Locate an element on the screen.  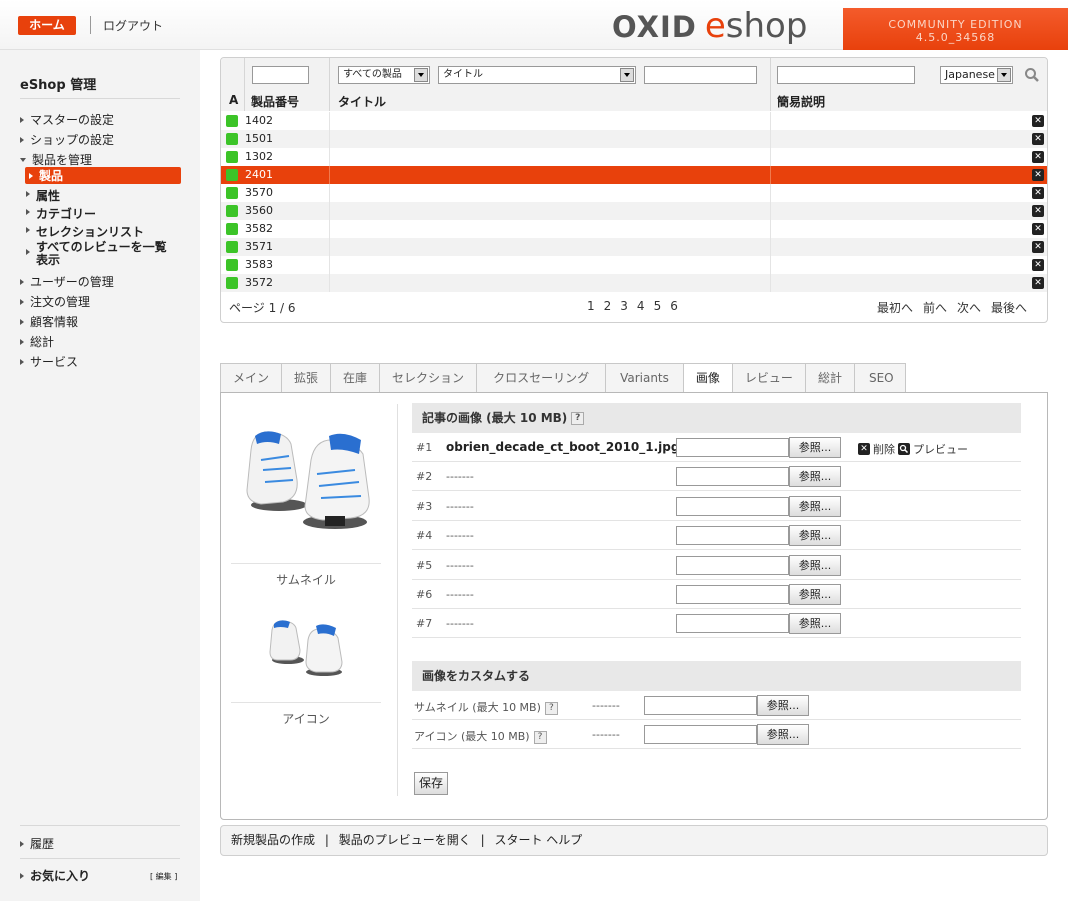
table-row: 3572 ✕ is located at coordinates (634, 283).